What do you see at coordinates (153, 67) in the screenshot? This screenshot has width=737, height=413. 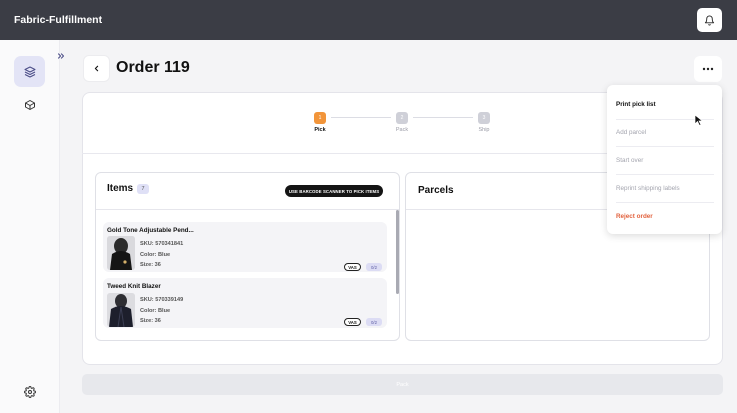 I see `page-title: Order 119` at bounding box center [153, 67].